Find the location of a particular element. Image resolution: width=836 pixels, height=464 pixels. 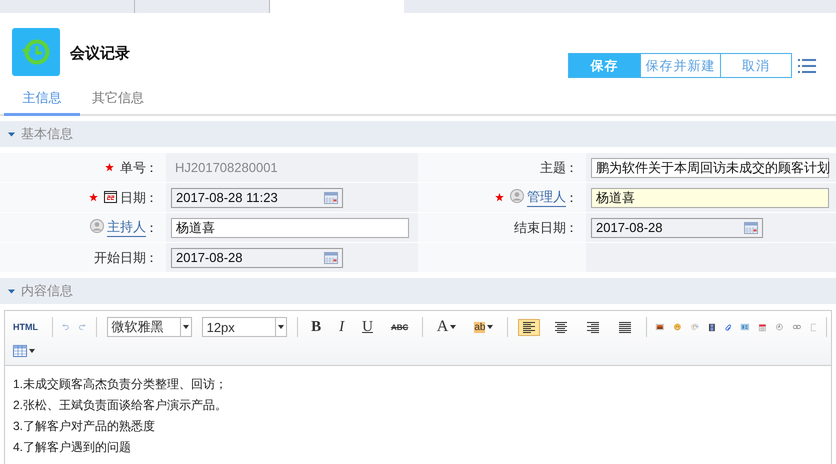

font-color-button: A is located at coordinates (446, 327).